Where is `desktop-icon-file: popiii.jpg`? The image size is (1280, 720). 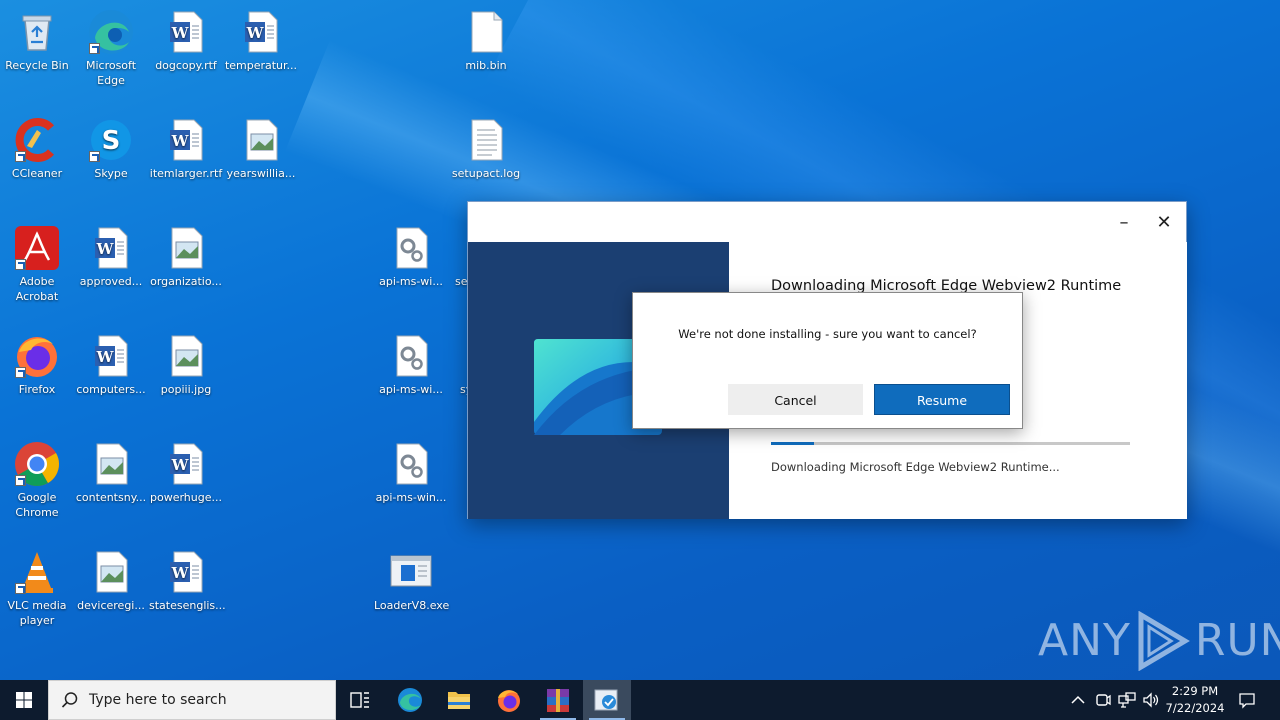
desktop-icon-file: popiii.jpg is located at coordinates (186, 364).